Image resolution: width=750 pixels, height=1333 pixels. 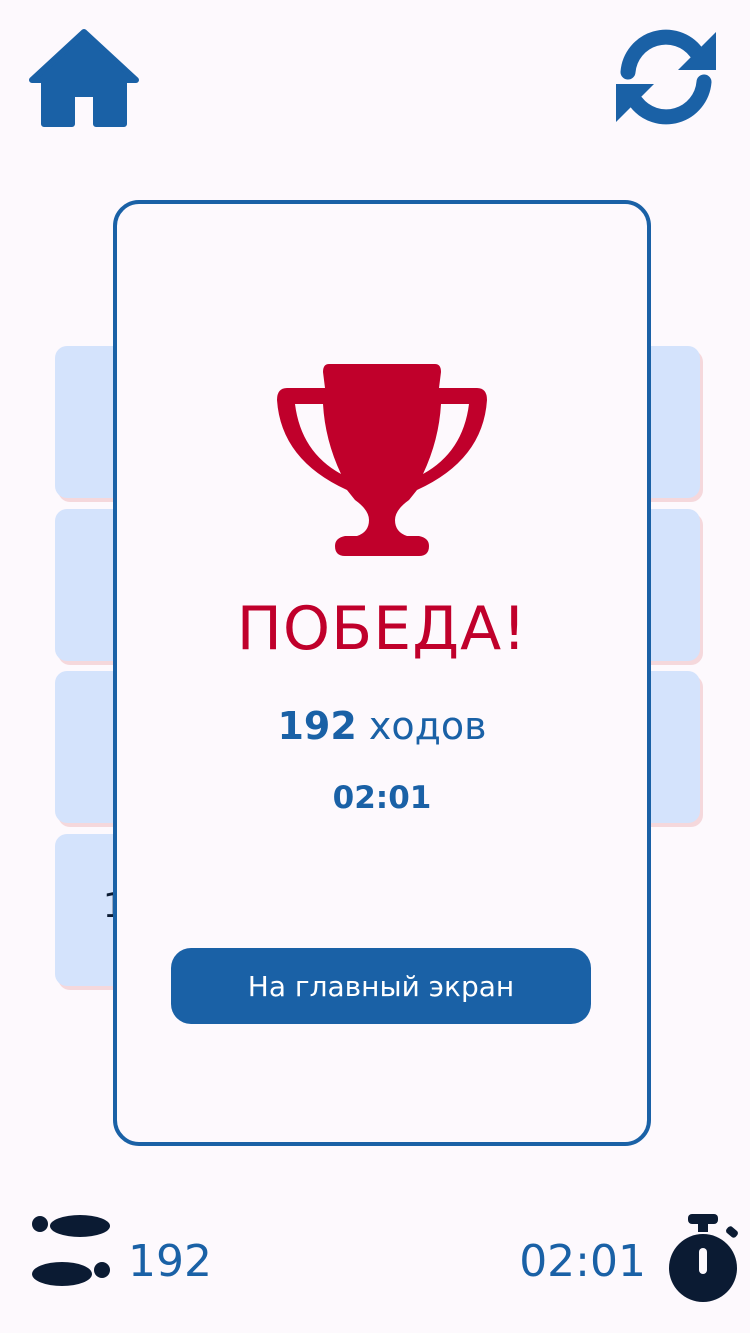 What do you see at coordinates (170, 1261) in the screenshot?
I see `moves-counter: 192` at bounding box center [170, 1261].